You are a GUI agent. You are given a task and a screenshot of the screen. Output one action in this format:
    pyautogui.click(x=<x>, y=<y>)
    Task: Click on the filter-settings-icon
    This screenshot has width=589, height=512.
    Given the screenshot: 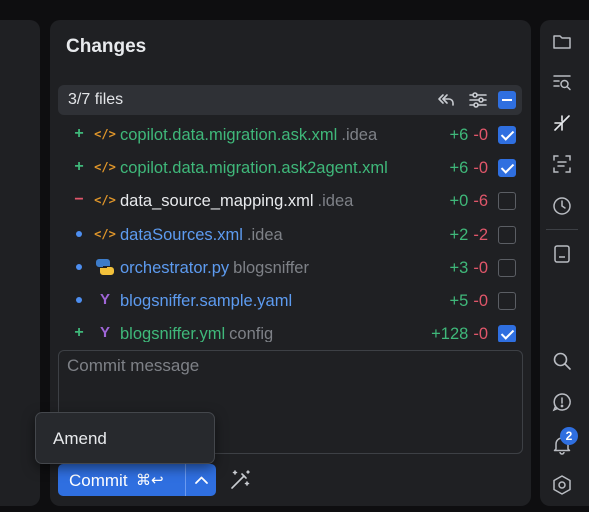 What is the action you would take?
    pyautogui.click(x=478, y=100)
    